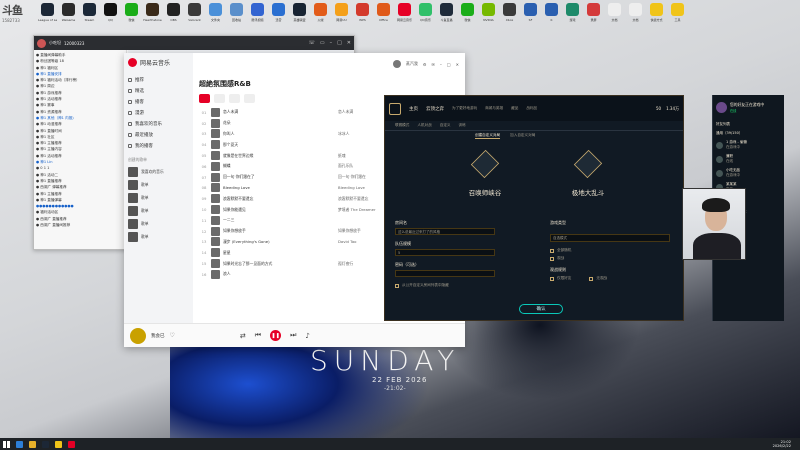 This screenshot has height=450, width=800. Describe the element at coordinates (425, 64) in the screenshot. I see `settings-icon: ⚙` at that location.